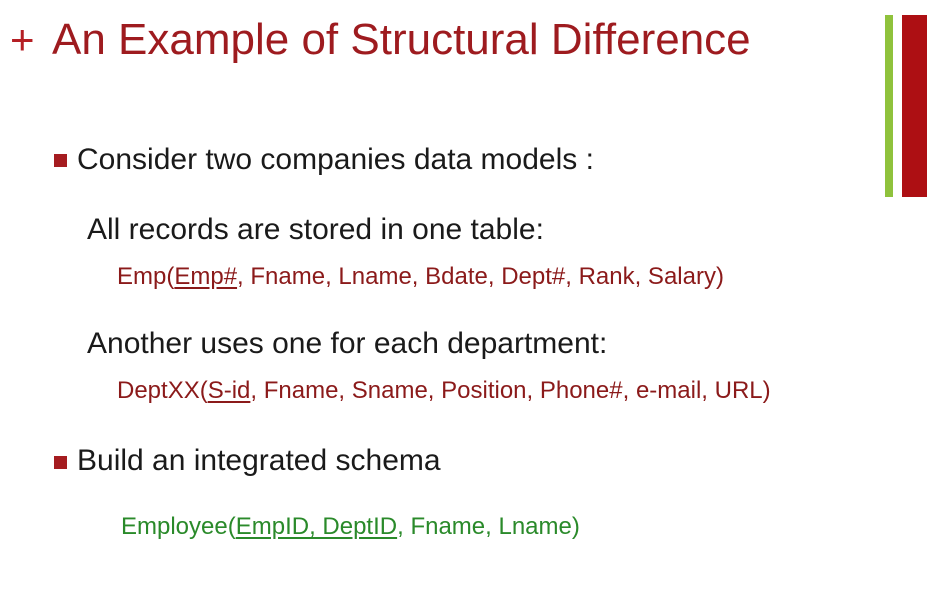 This screenshot has width=927, height=595. What do you see at coordinates (178, 526) in the screenshot?
I see `schema-employee-prefix: Employee(` at bounding box center [178, 526].